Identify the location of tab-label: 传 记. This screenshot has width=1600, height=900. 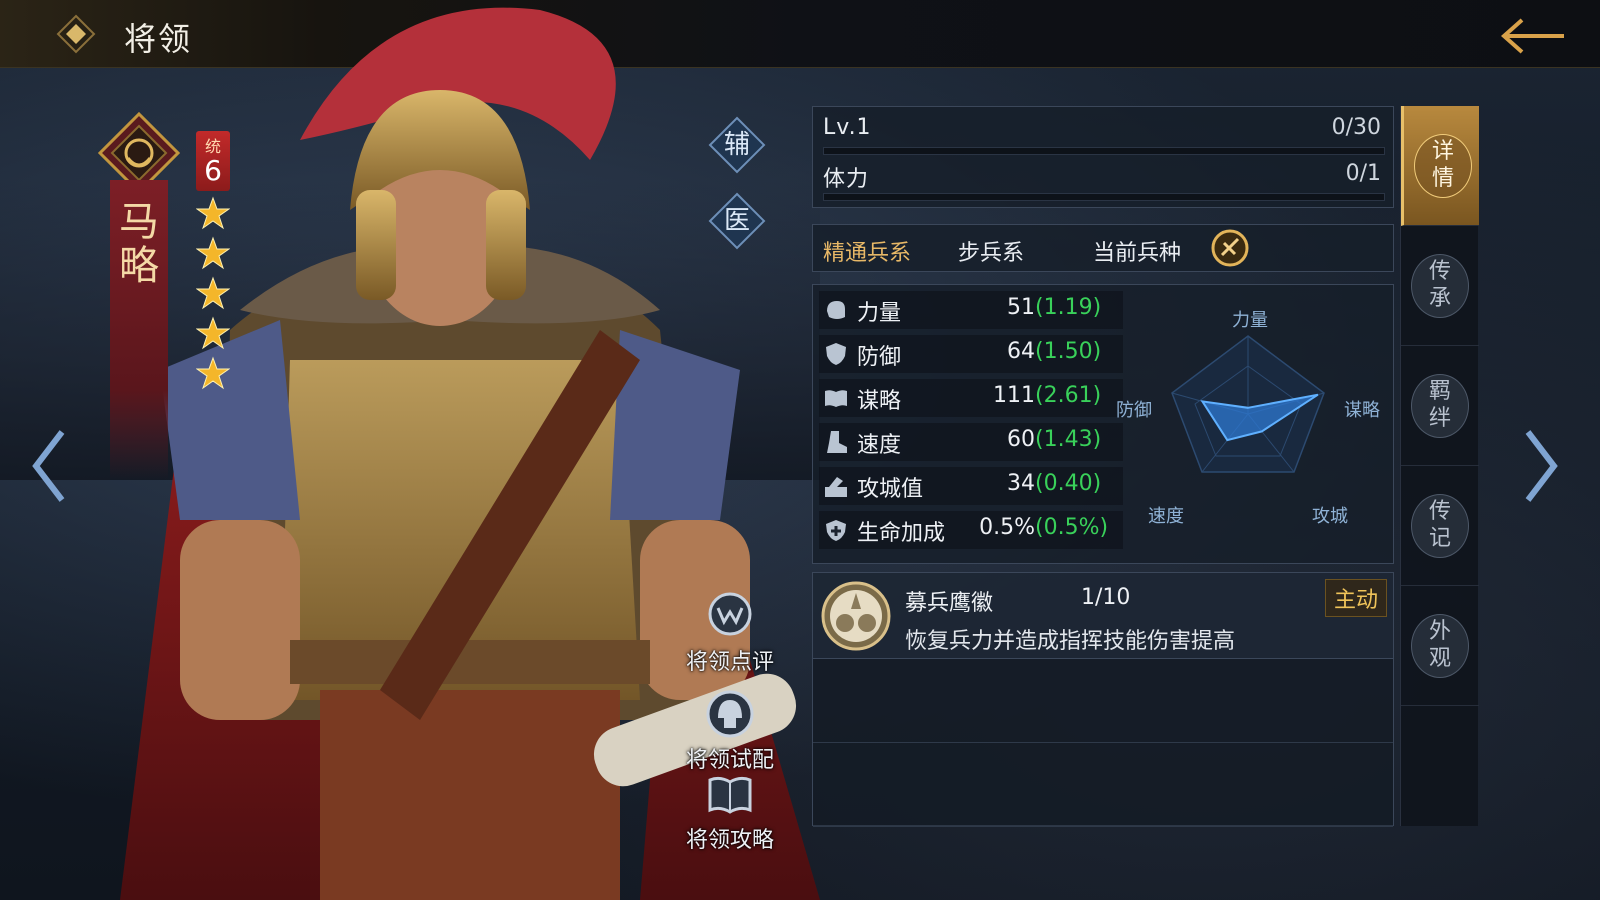
(1439, 525).